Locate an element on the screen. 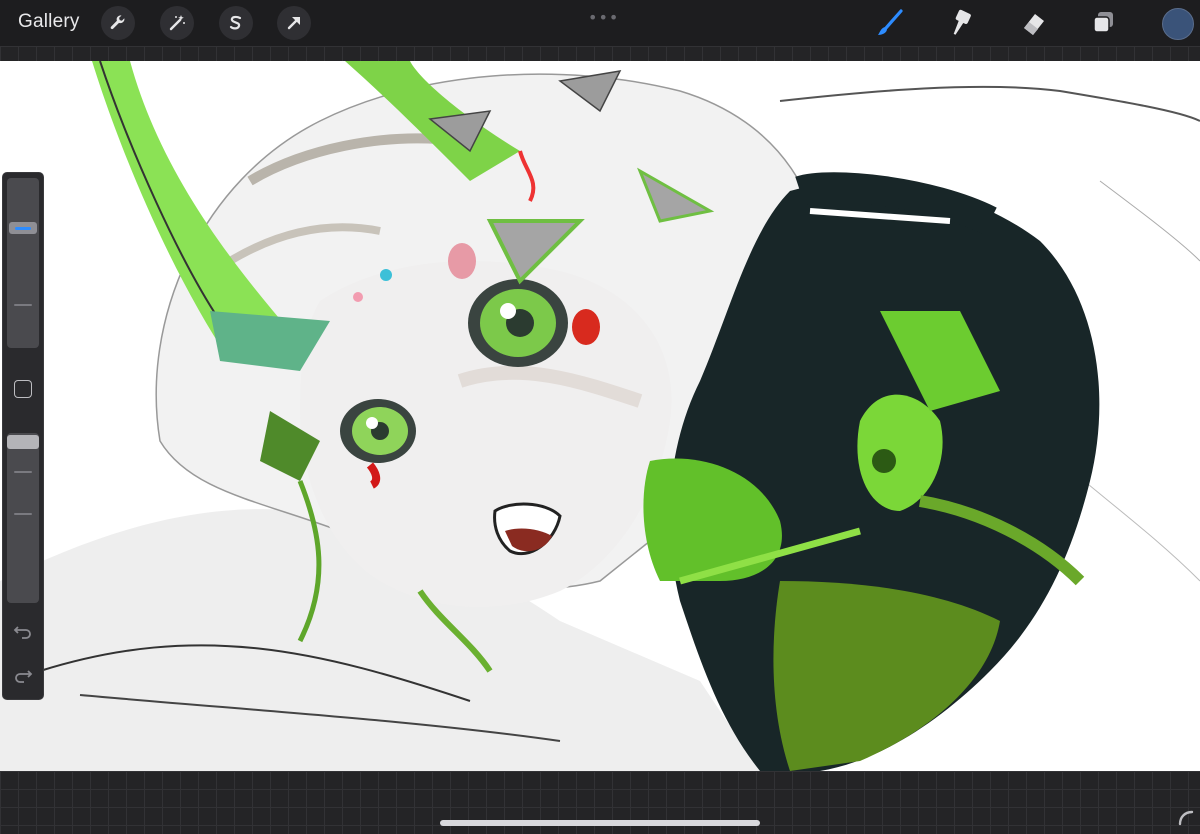 This screenshot has width=1200, height=834. eraser-icon is located at coordinates (1034, 24).